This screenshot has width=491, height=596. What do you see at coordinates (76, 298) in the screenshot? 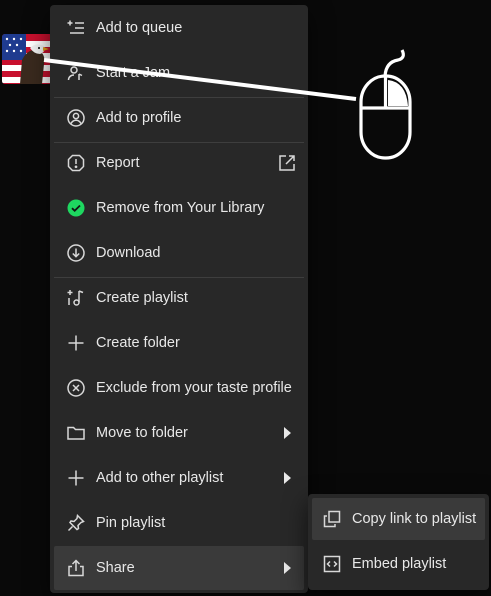
I see `create-playlist-icon` at bounding box center [76, 298].